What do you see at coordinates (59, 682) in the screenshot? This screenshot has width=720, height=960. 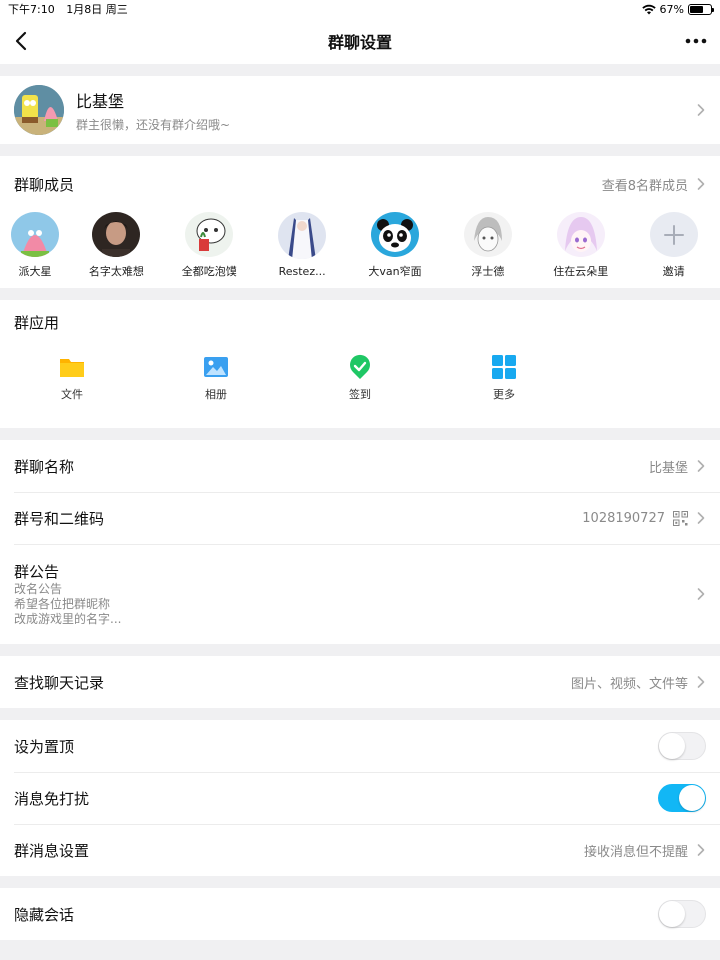 I see `search-history-label: 查找聊天记录` at bounding box center [59, 682].